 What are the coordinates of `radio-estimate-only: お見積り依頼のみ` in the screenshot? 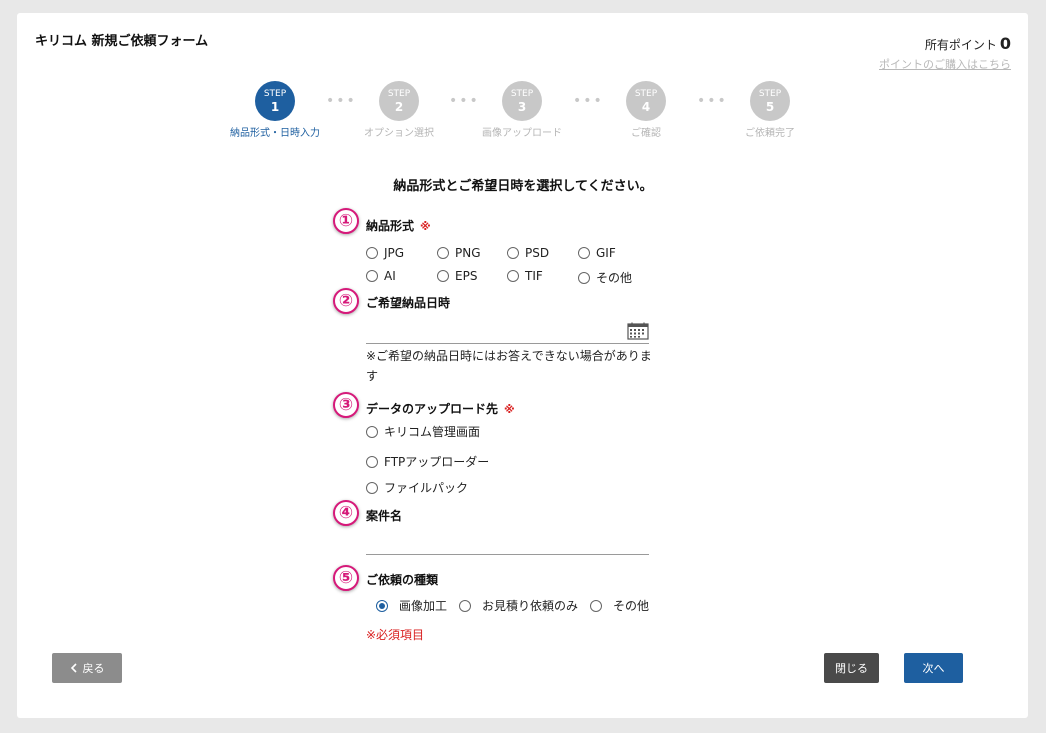 It's located at (518, 605).